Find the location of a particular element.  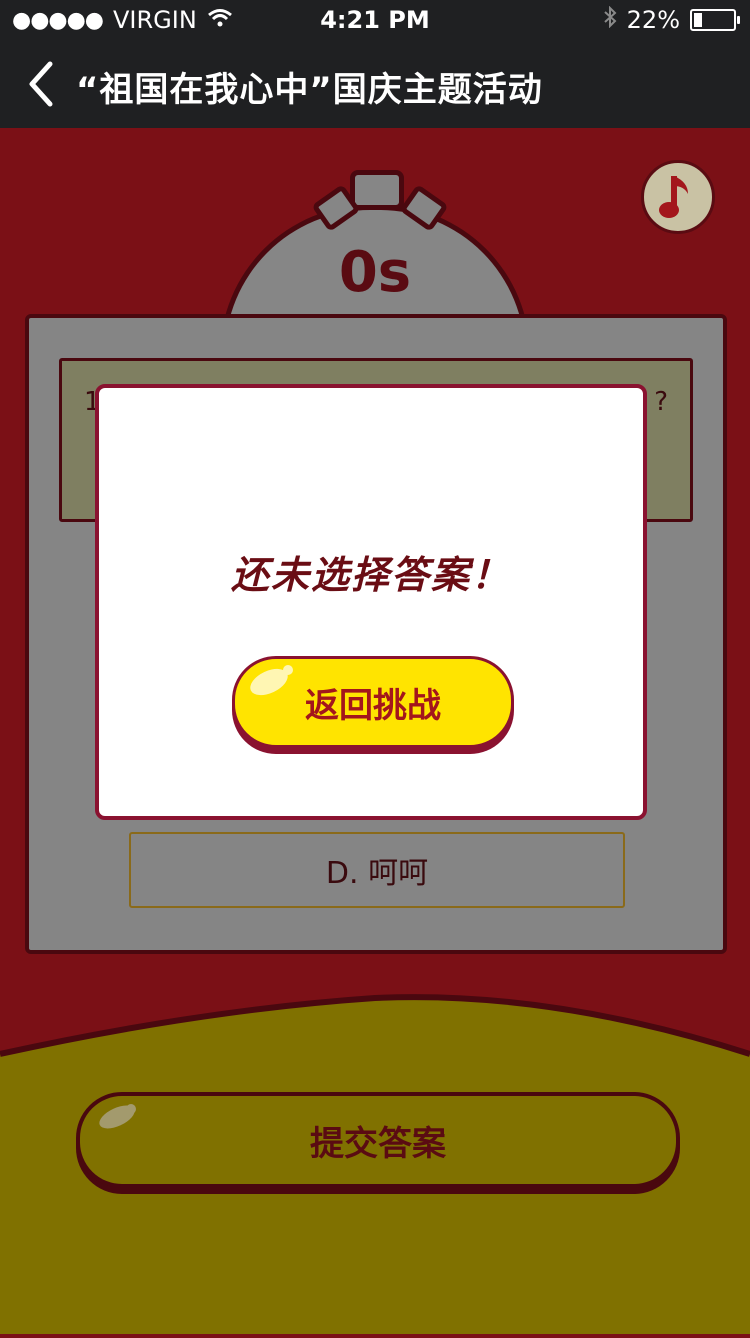

music-note-icon is located at coordinates (673, 197).